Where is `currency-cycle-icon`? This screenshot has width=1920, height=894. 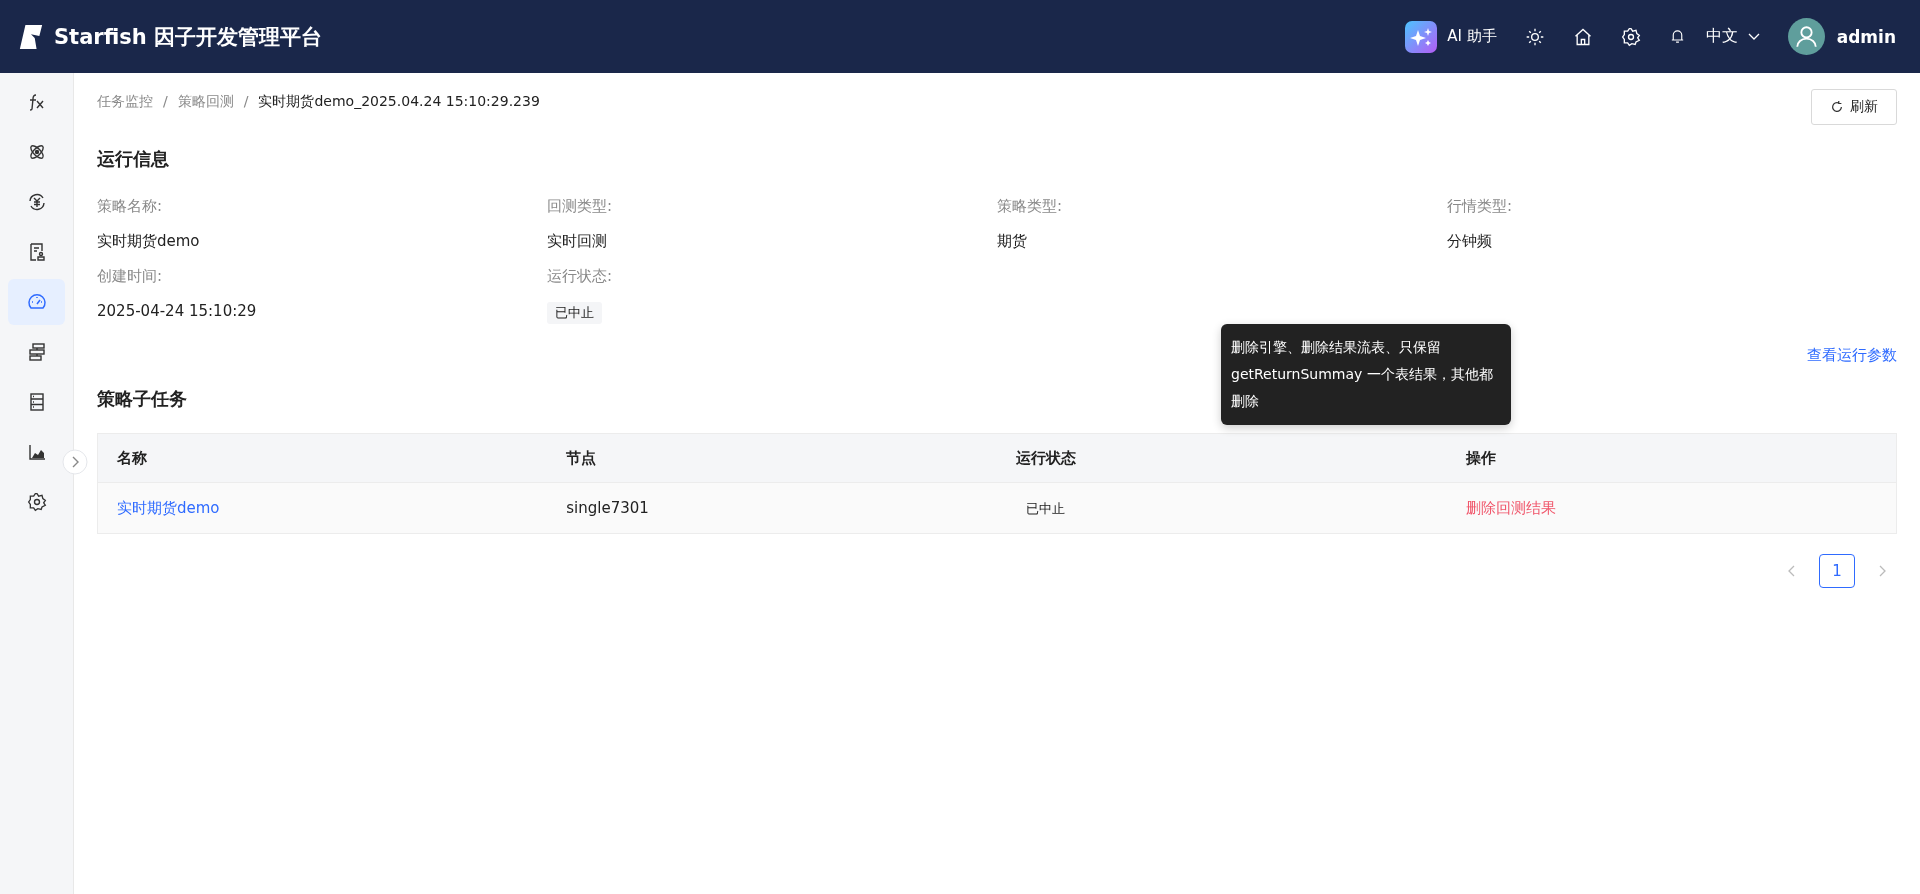
currency-cycle-icon is located at coordinates (36, 202).